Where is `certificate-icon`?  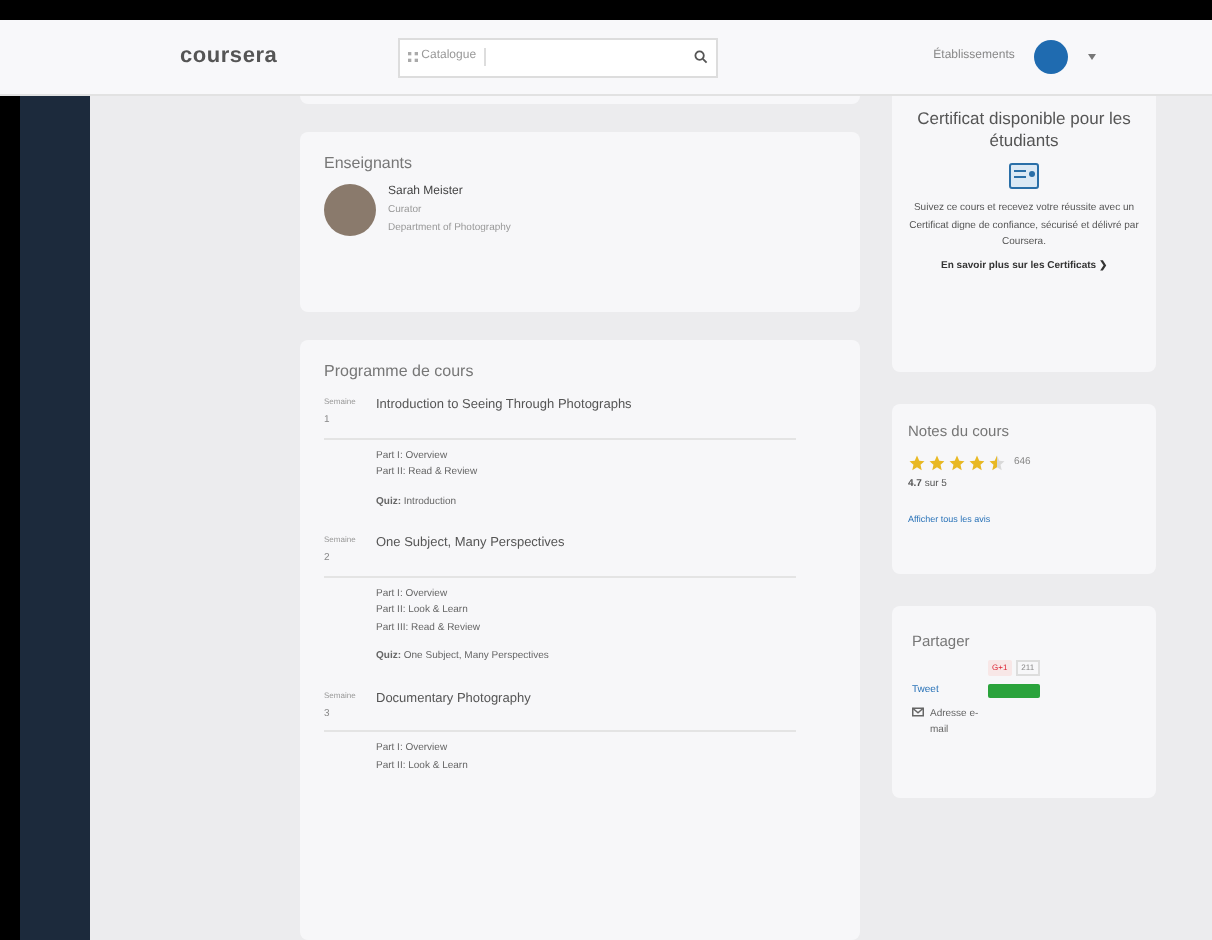
certificate-icon is located at coordinates (1024, 176).